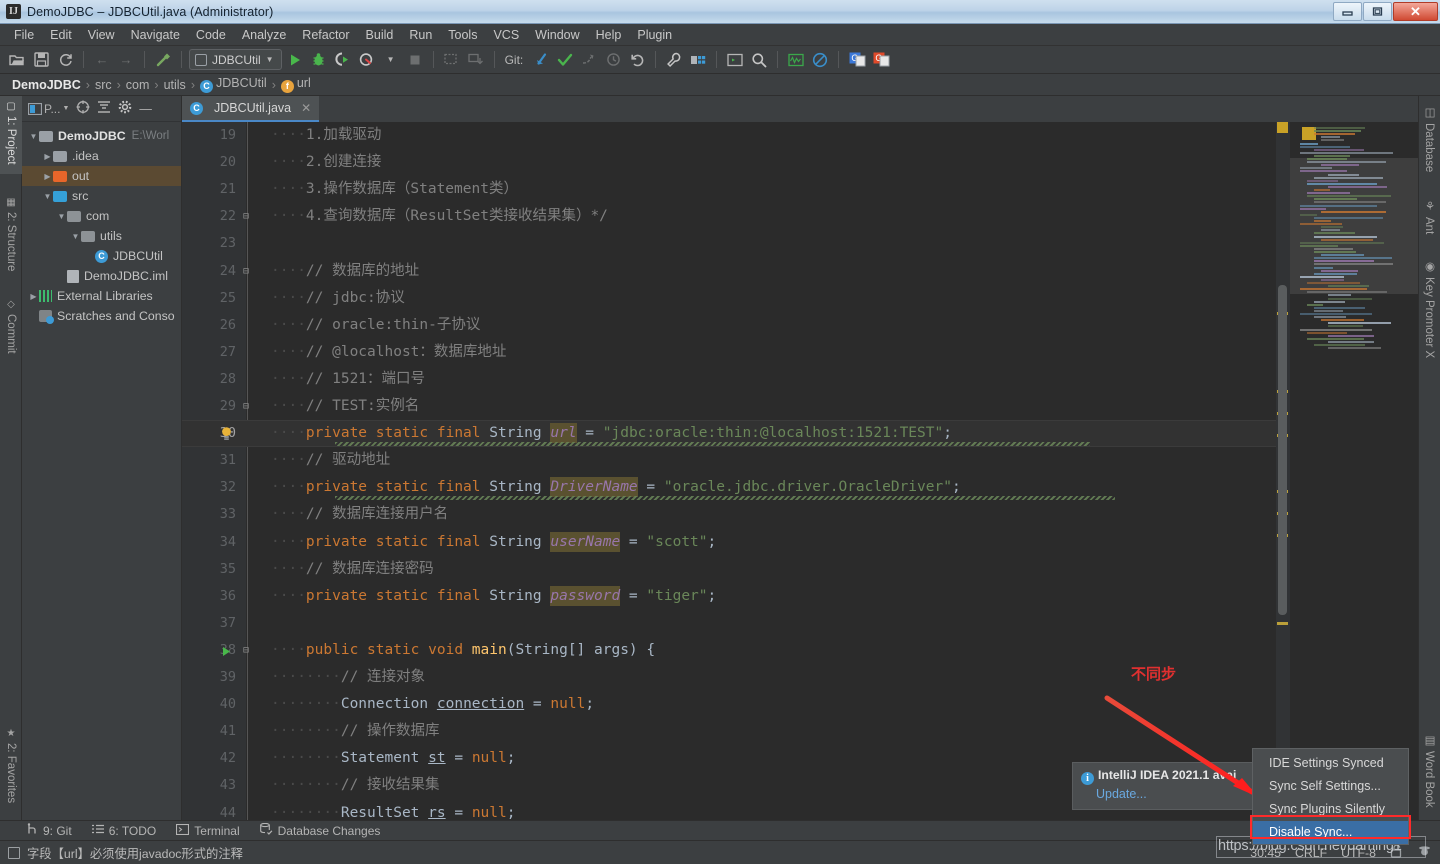 The height and width of the screenshot is (864, 1440). I want to click on breadcrumb-item-demojdbc: DemoJDBC, so click(46, 85).